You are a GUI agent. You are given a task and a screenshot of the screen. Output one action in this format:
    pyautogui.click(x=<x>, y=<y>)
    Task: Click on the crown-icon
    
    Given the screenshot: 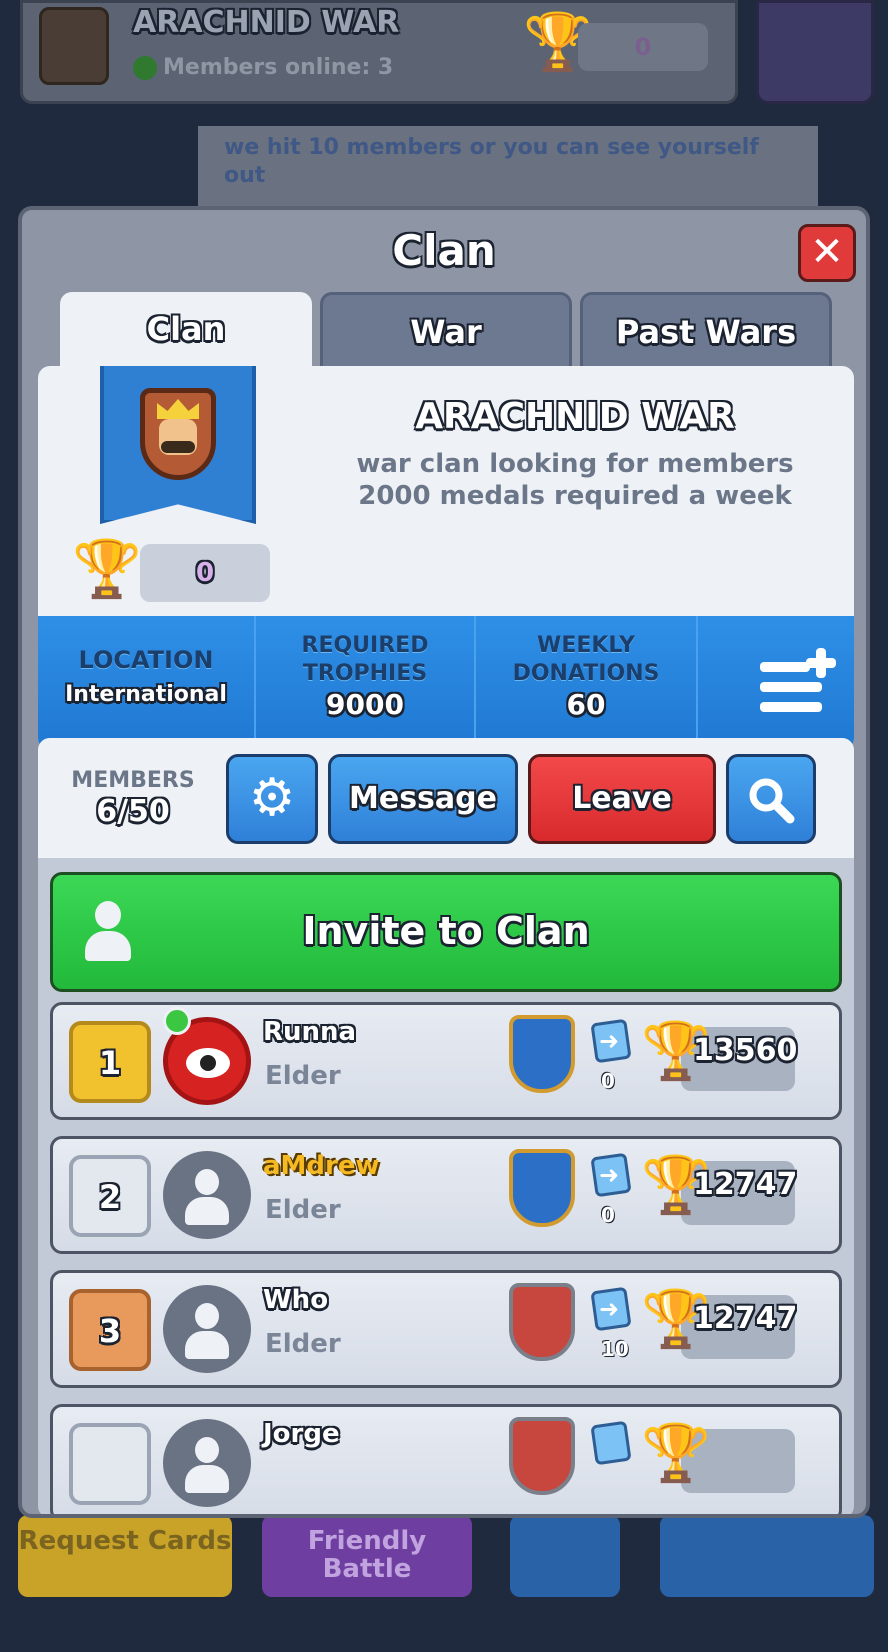 What is the action you would take?
    pyautogui.click(x=178, y=409)
    